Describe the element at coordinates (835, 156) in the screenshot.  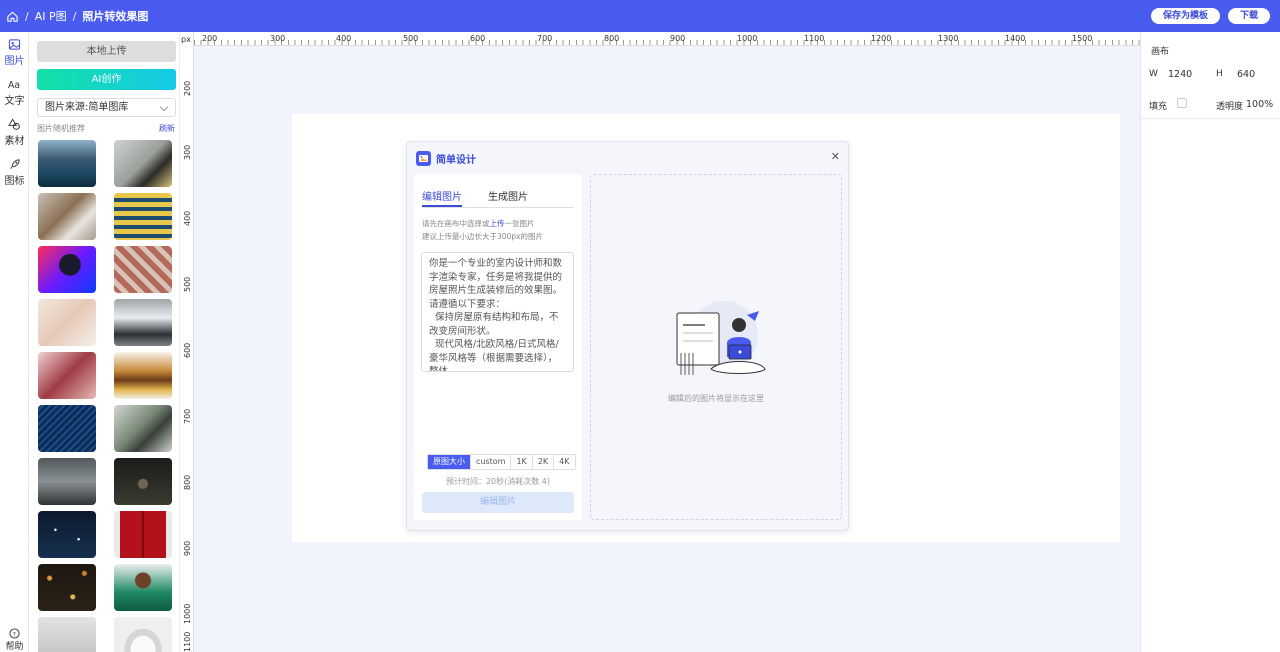
I see `close-icon: ✕` at that location.